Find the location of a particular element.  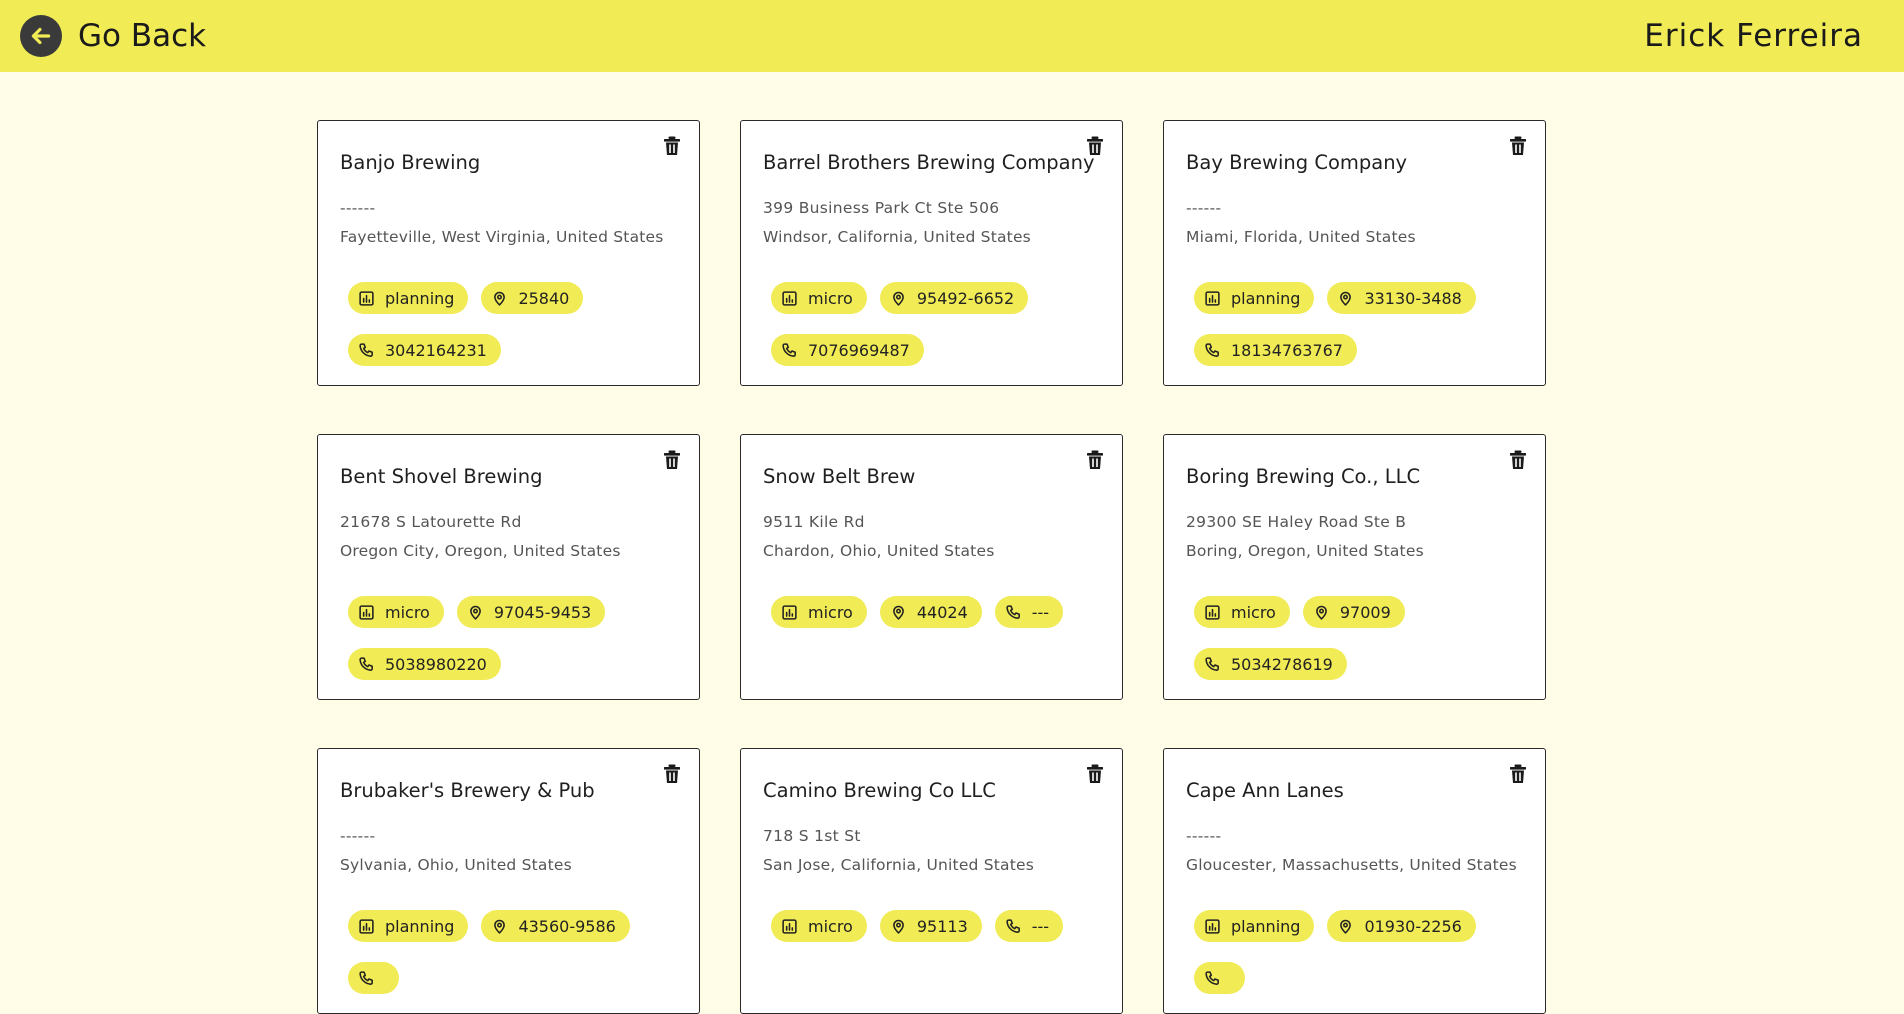

postal-code-chip: 97045-9453 is located at coordinates (531, 612).